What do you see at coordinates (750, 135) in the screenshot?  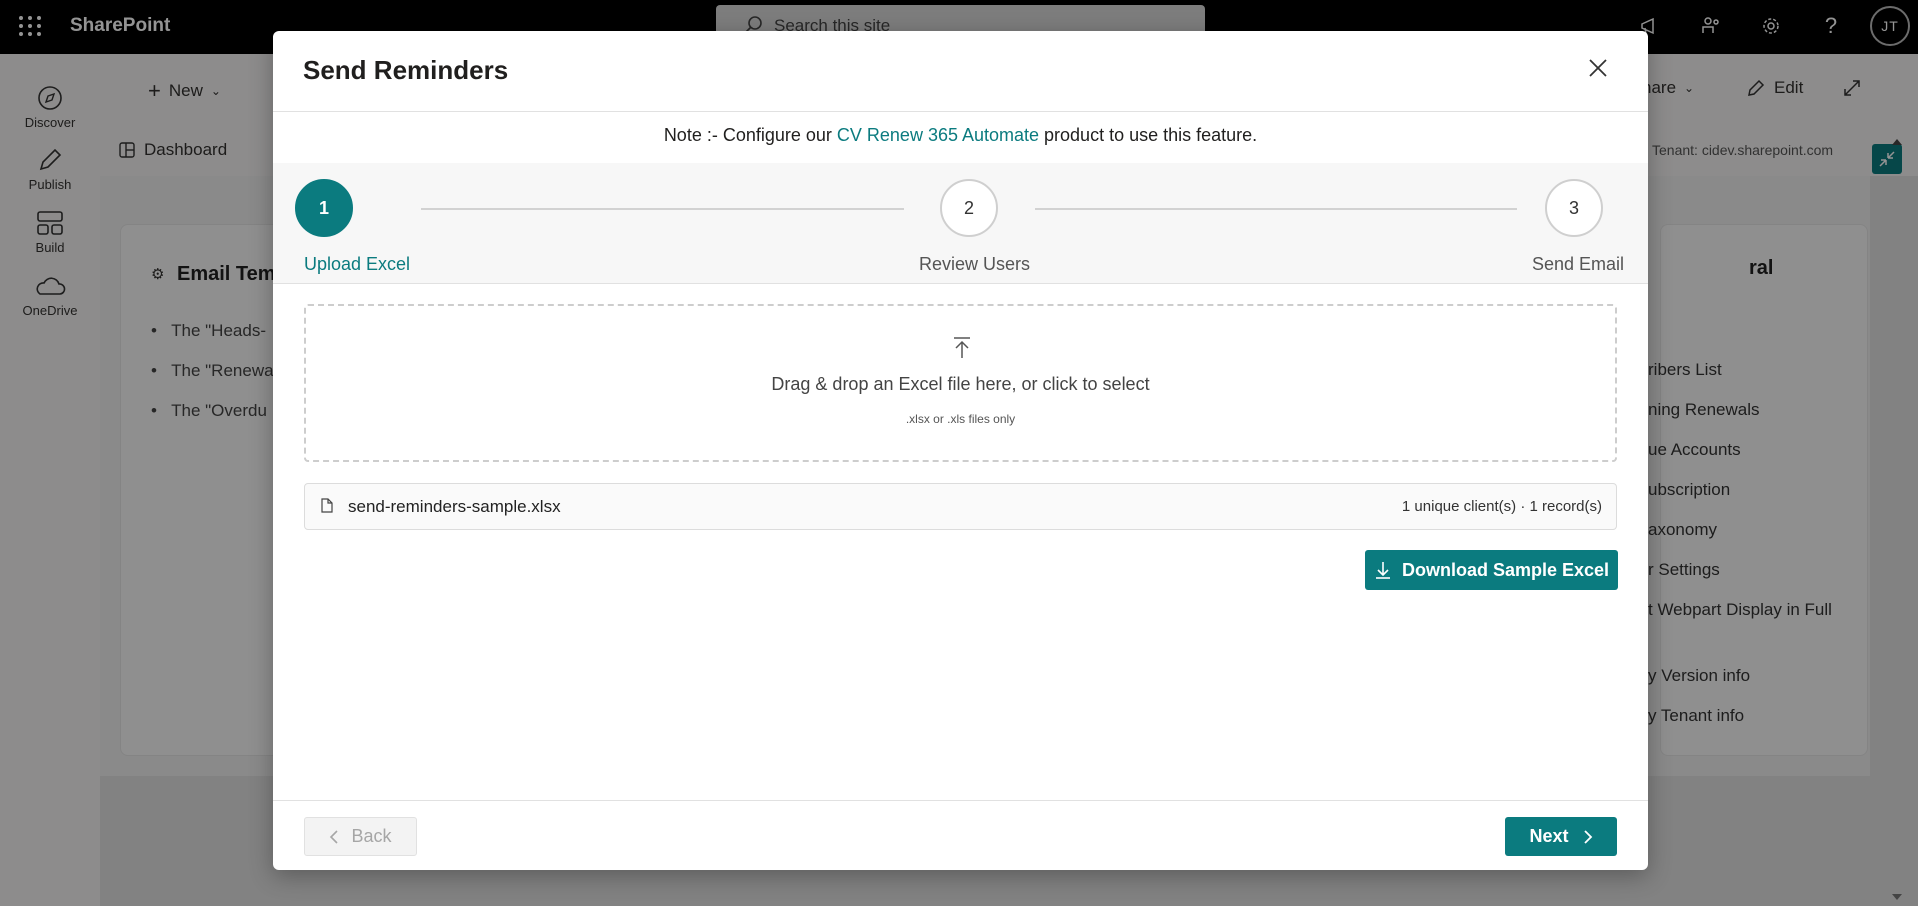 I see `note-prefix: Note :- Configure our` at bounding box center [750, 135].